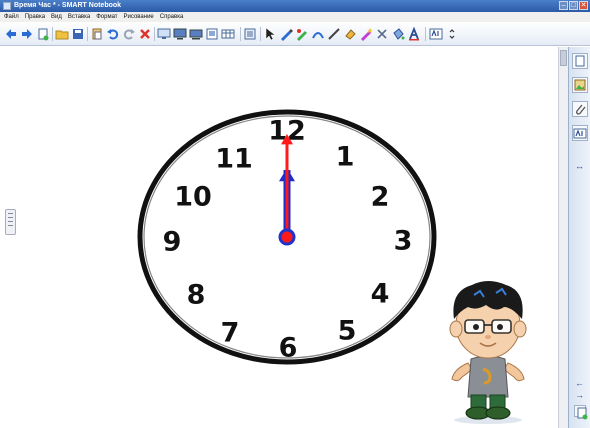 This screenshot has height=428, width=590. I want to click on clock-number-4: 4, so click(380, 294).